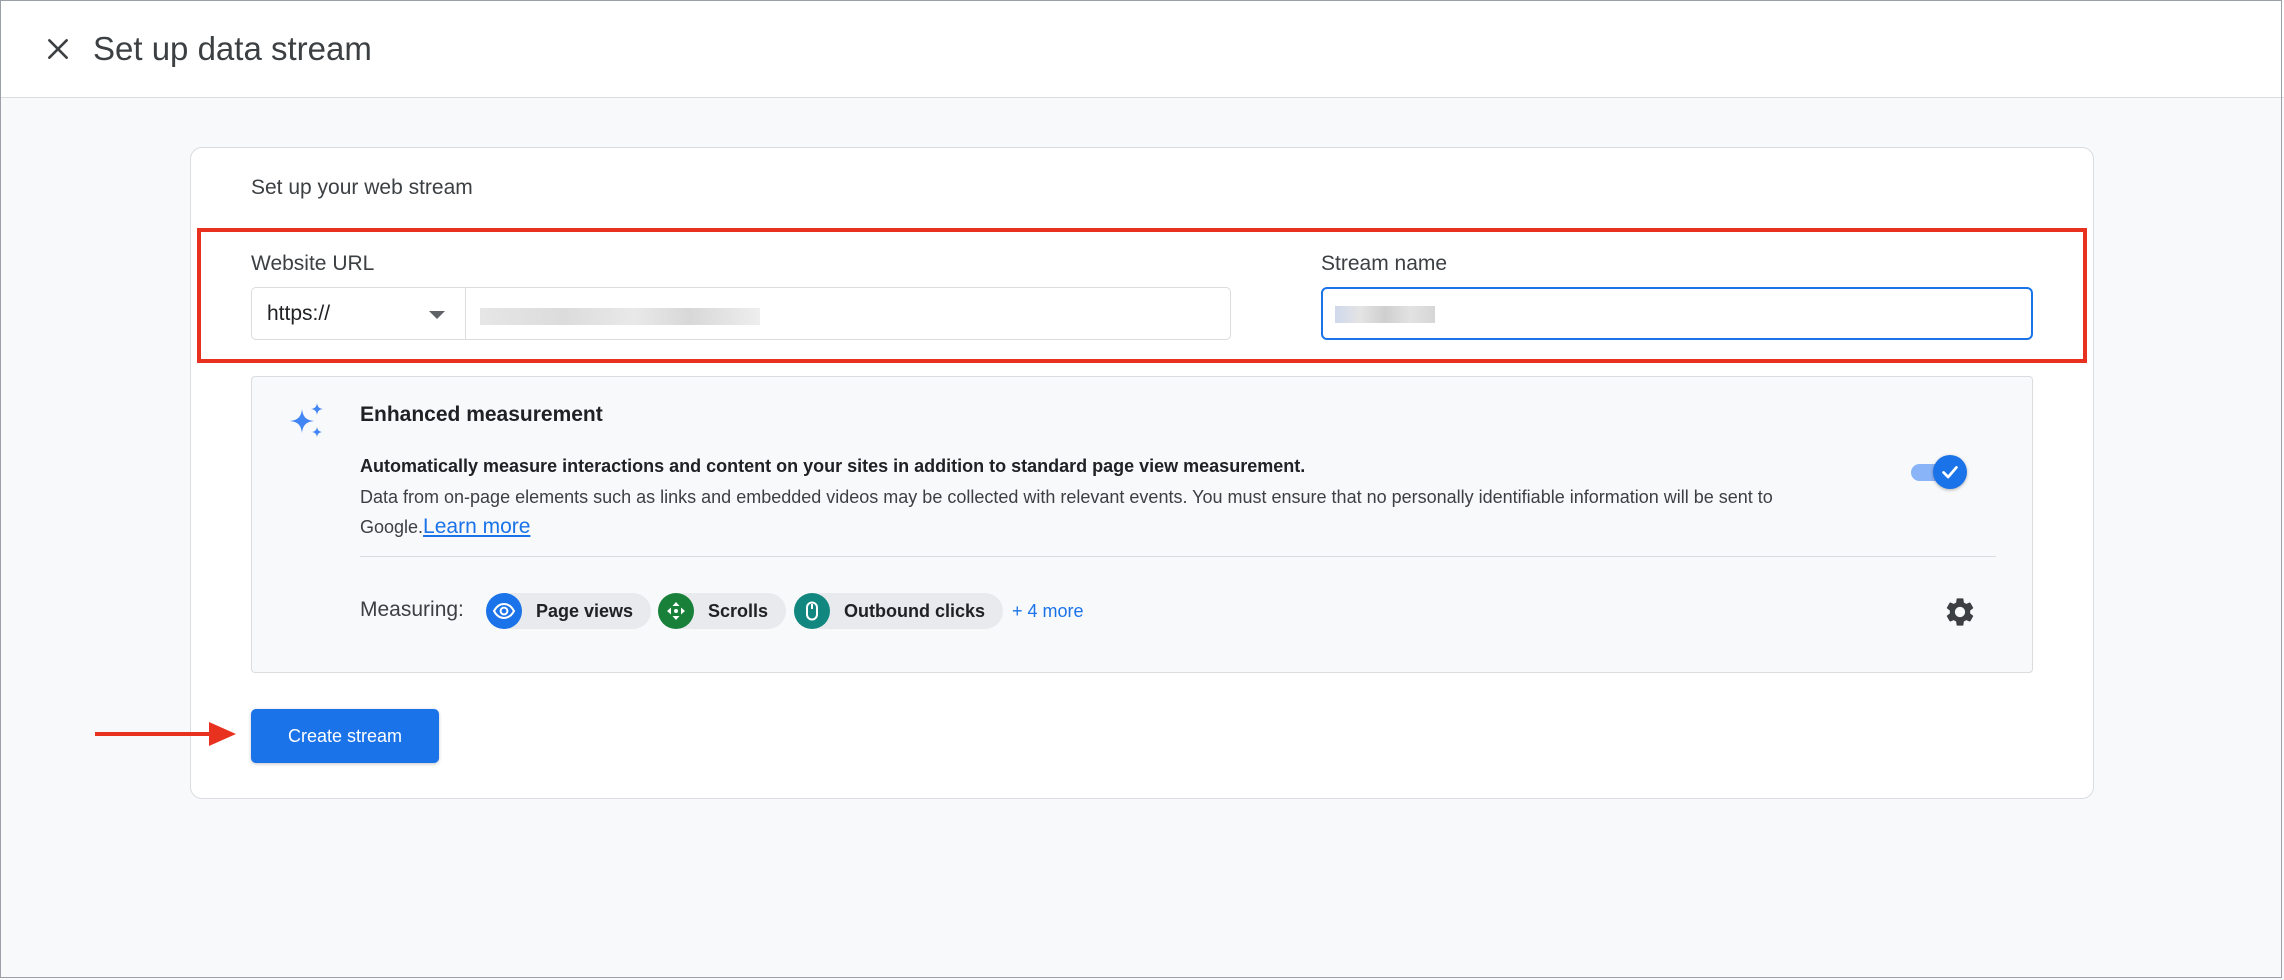 Image resolution: width=2284 pixels, height=980 pixels. Describe the element at coordinates (232, 48) in the screenshot. I see `page-title: Set up data stream` at that location.